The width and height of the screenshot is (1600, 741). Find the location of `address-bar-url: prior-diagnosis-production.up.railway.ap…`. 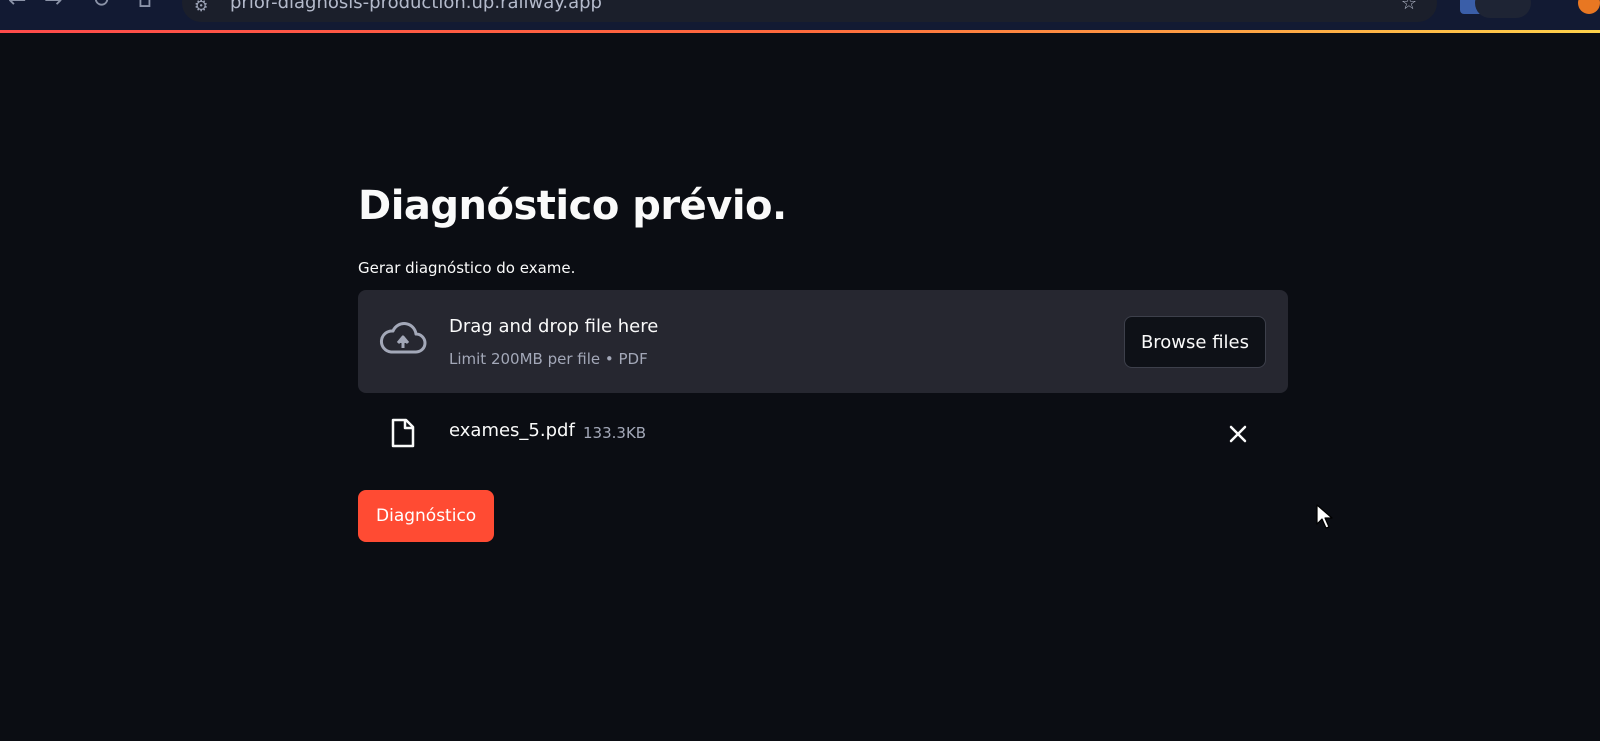

address-bar-url: prior-diagnosis-production.up.railway.ap… is located at coordinates (416, 6).